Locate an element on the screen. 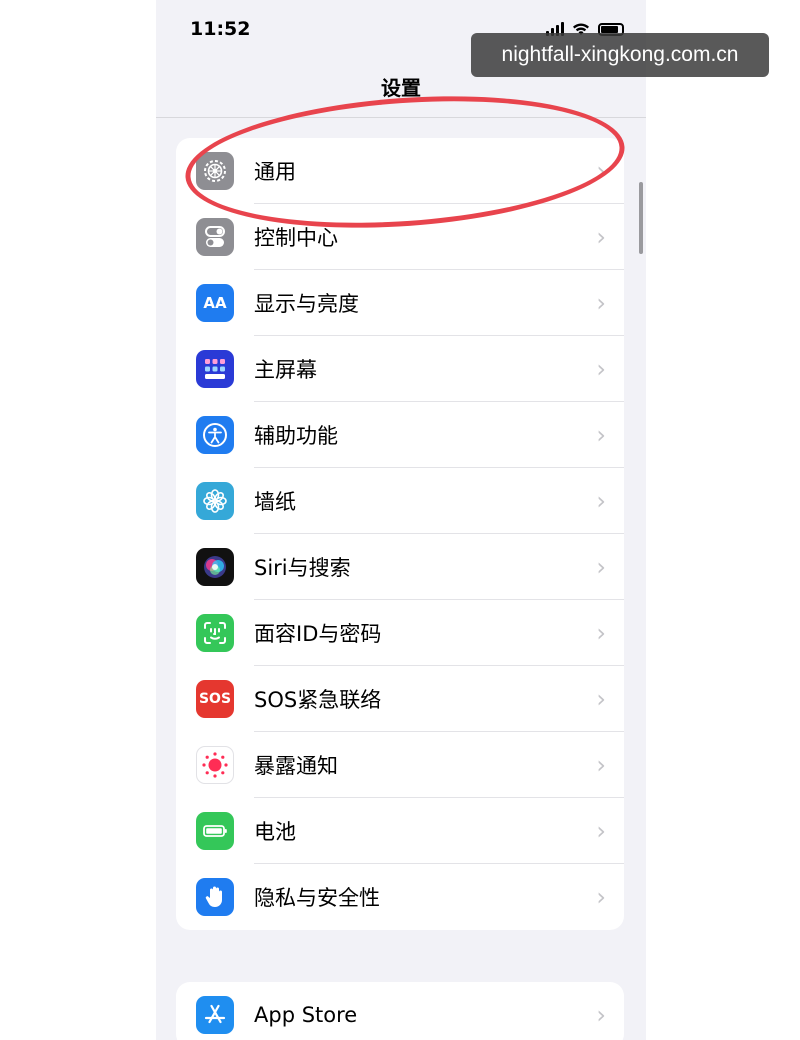  home-grid-icon is located at coordinates (215, 369).